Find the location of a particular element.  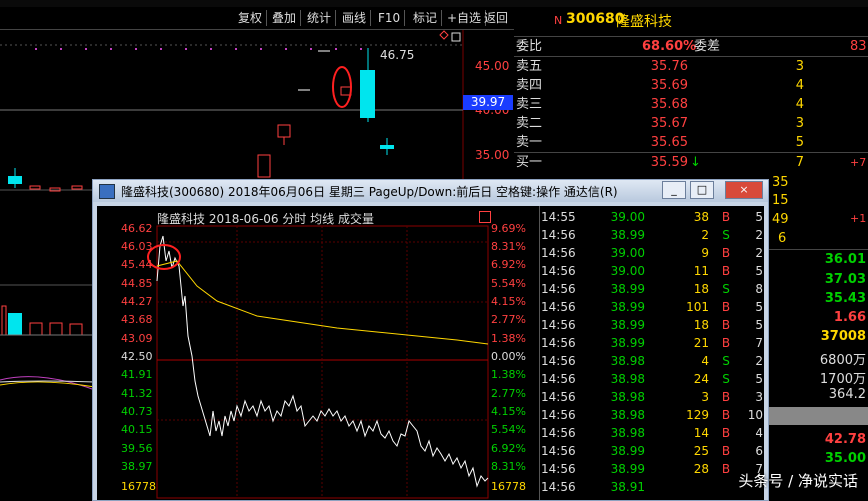

bid-row: 买一 35.59 ↓ 7 +7 is located at coordinates (691, 162).